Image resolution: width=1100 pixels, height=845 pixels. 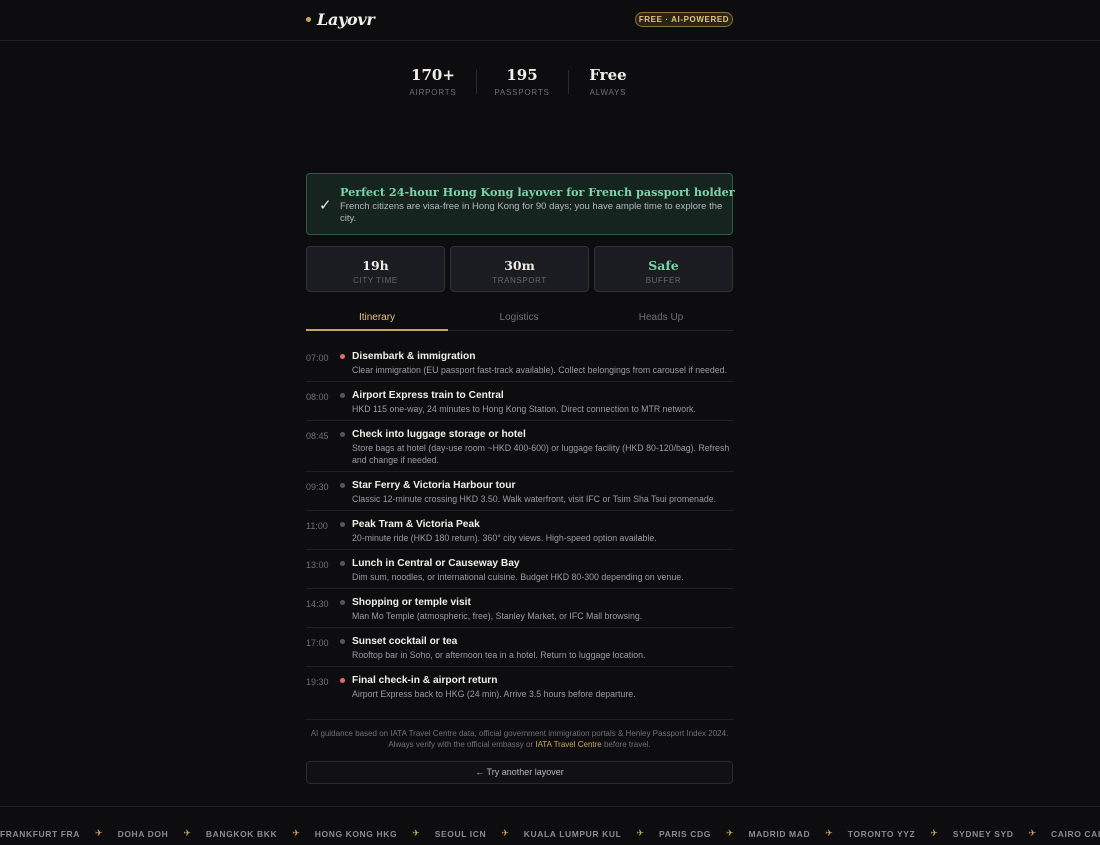 What do you see at coordinates (317, 436) in the screenshot?
I see `item-time: 08:45` at bounding box center [317, 436].